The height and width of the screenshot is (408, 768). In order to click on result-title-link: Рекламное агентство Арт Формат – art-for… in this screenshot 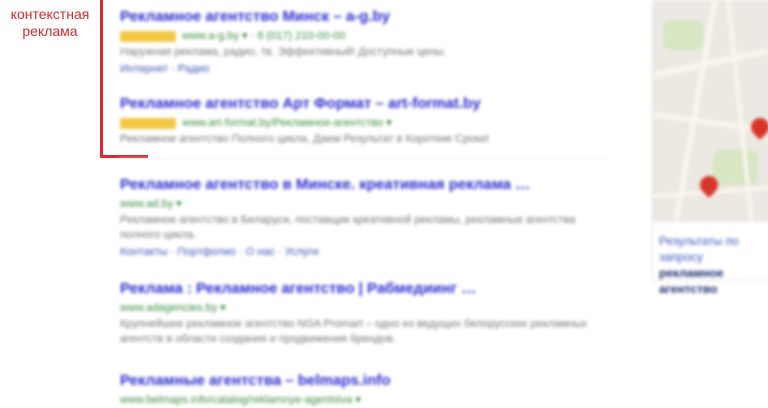, I will do `click(365, 103)`.